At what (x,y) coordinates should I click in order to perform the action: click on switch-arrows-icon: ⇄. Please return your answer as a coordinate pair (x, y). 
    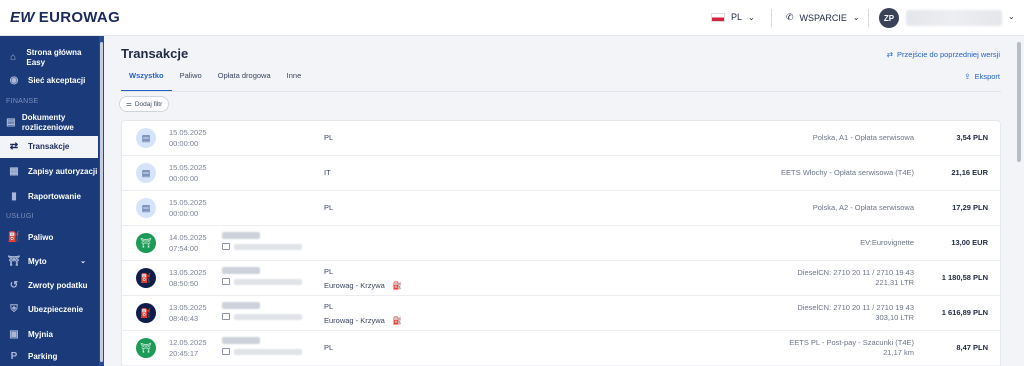
    Looking at the image, I should click on (890, 54).